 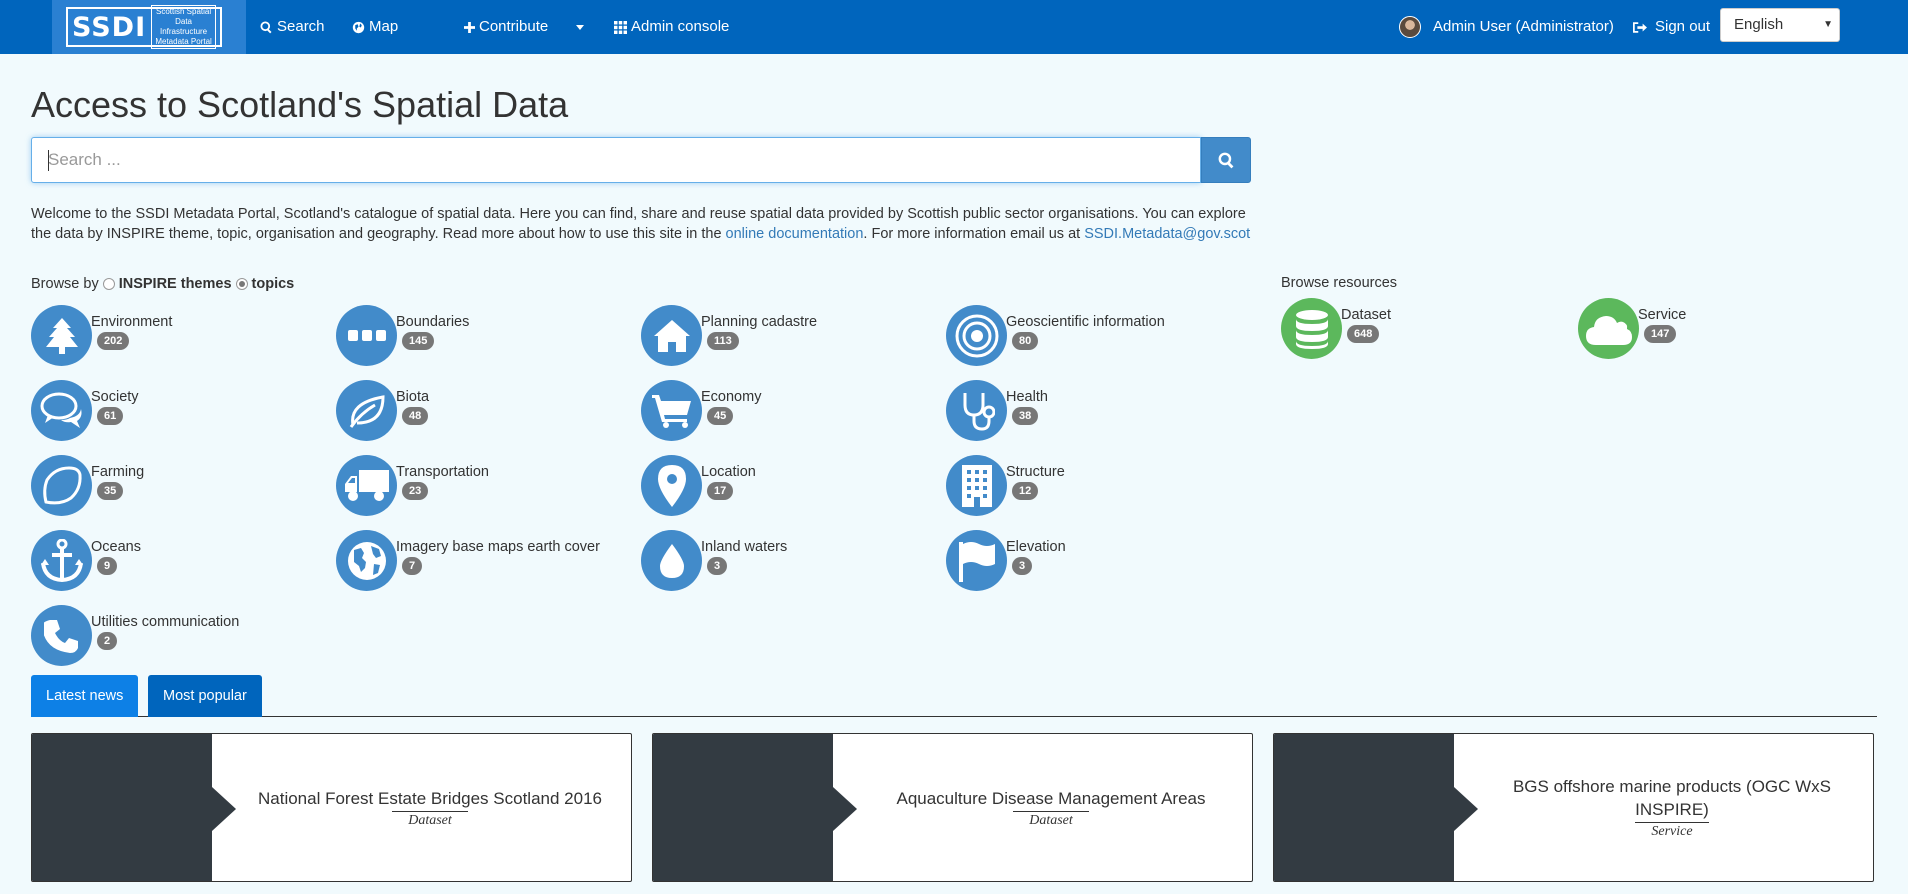 What do you see at coordinates (1640, 27) in the screenshot?
I see `sign-out-icon` at bounding box center [1640, 27].